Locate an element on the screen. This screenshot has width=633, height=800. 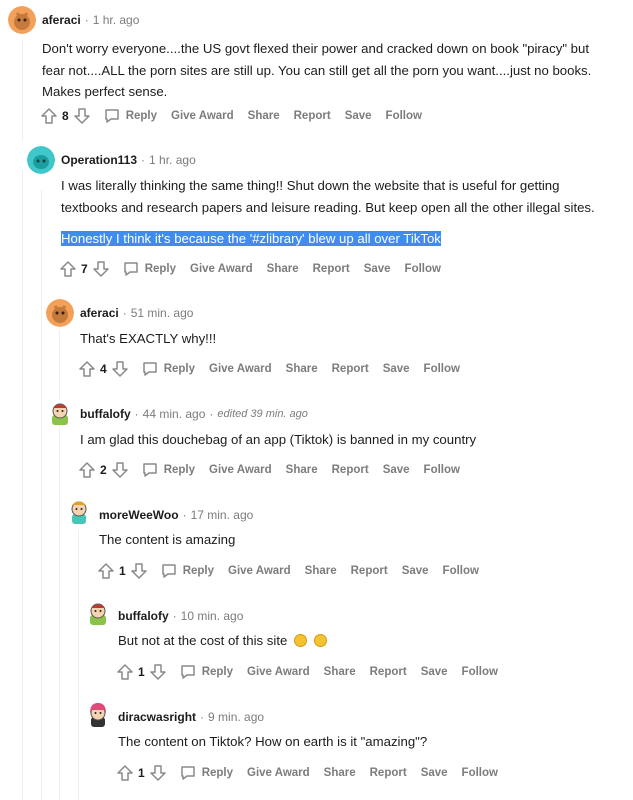
username: diracwasright is located at coordinates (157, 717).